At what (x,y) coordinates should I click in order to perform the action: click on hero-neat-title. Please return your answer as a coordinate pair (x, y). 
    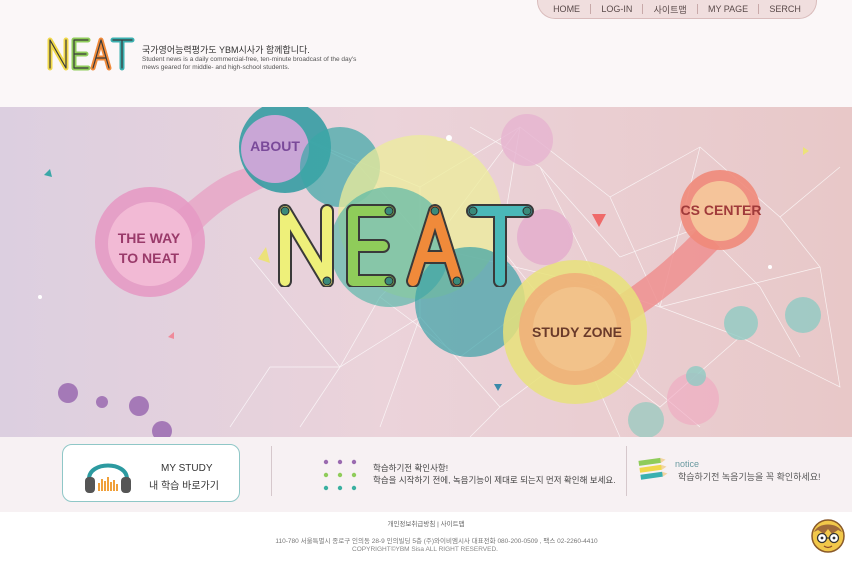
    Looking at the image, I should click on (406, 245).